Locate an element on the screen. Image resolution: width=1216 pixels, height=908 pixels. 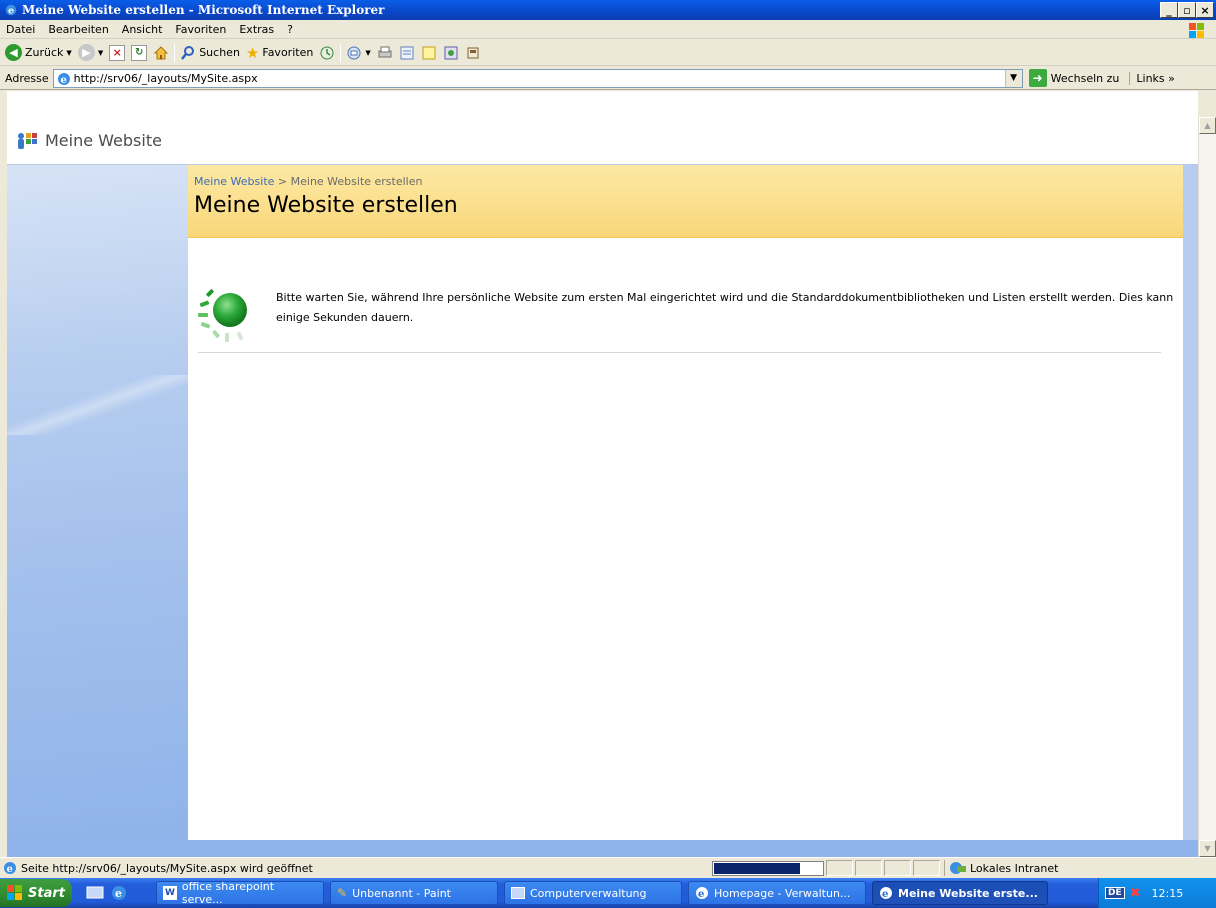
research-icon is located at coordinates (473, 52).